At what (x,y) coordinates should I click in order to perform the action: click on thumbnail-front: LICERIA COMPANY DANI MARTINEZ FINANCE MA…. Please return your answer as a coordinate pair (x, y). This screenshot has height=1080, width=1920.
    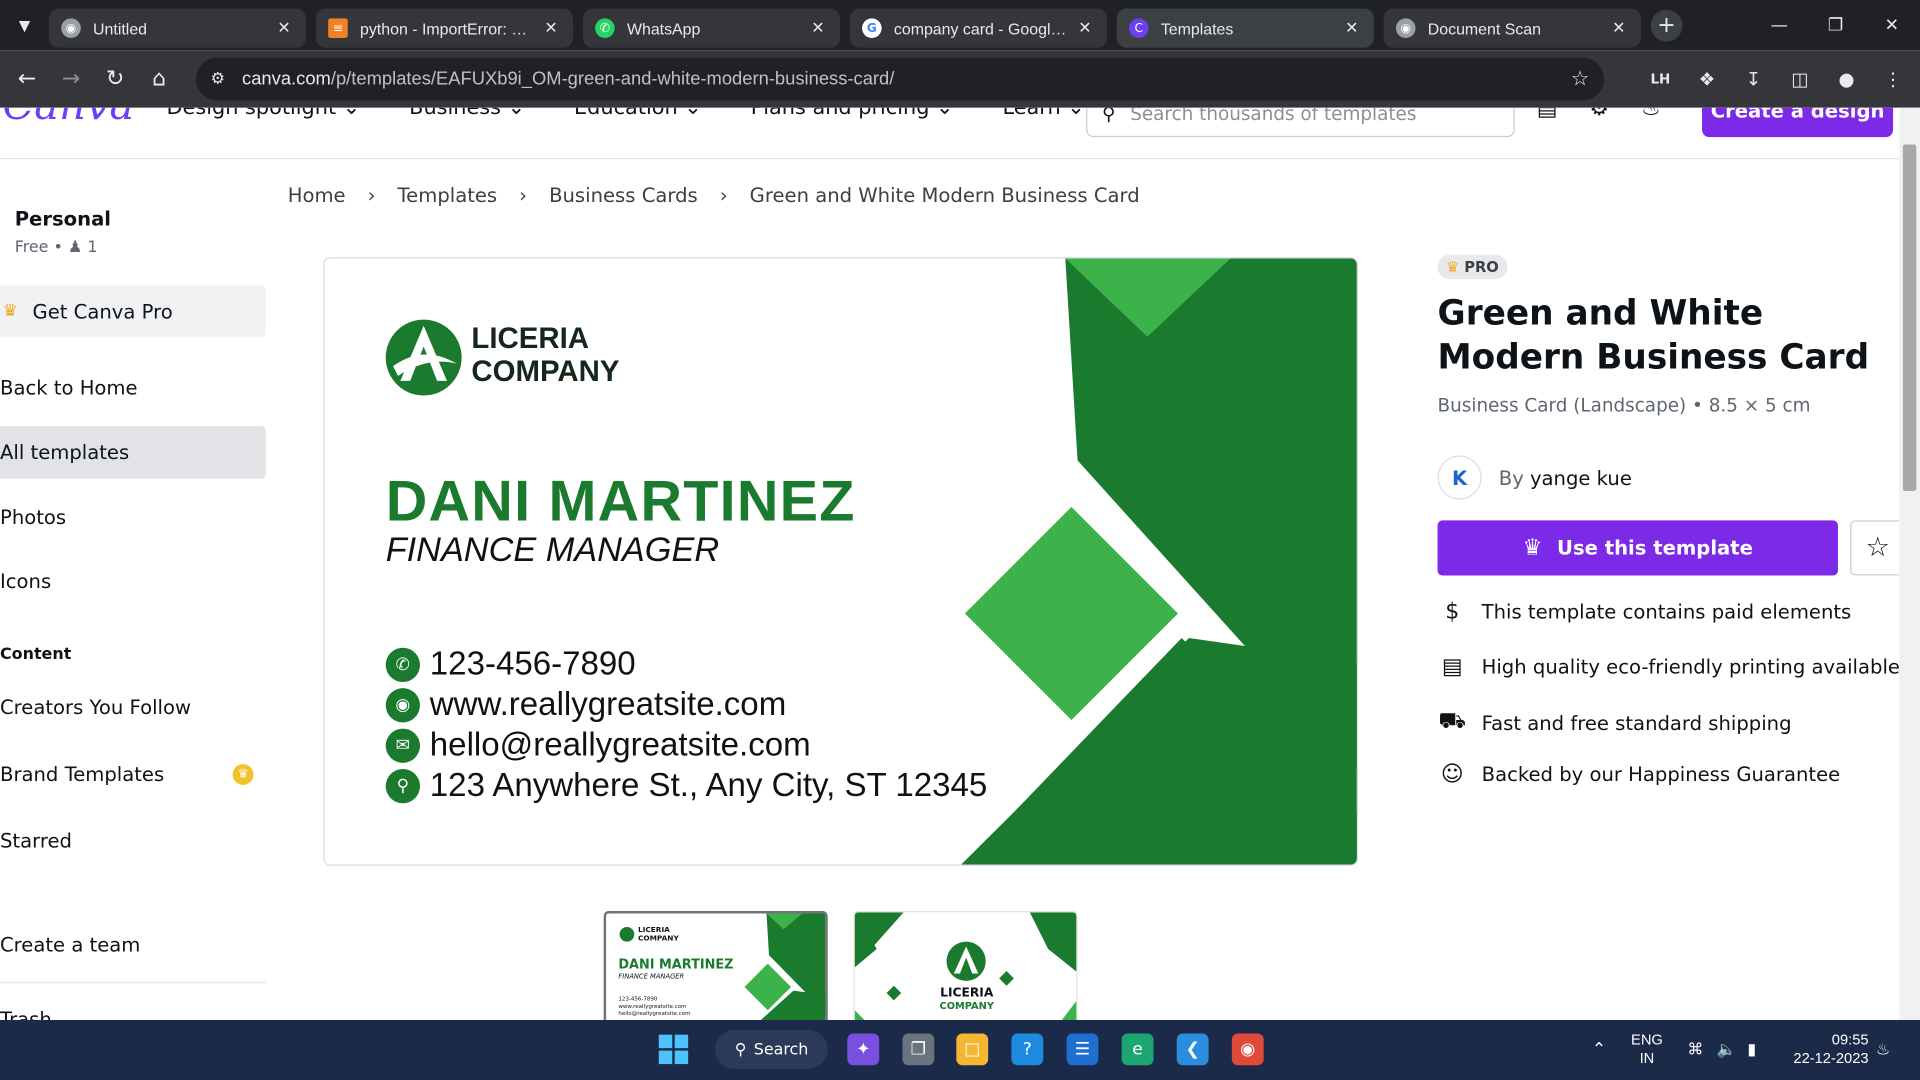
    Looking at the image, I should click on (715, 972).